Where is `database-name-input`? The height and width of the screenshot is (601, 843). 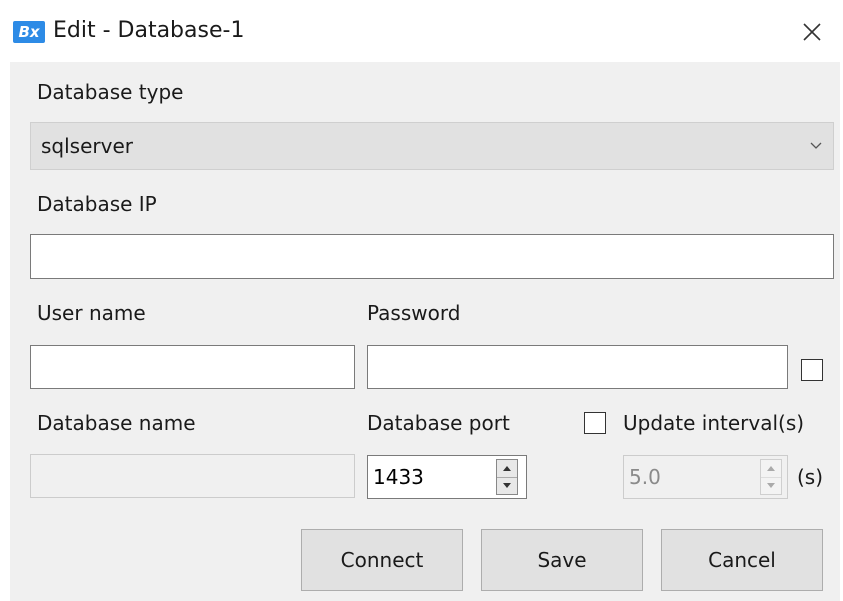 database-name-input is located at coordinates (192, 476).